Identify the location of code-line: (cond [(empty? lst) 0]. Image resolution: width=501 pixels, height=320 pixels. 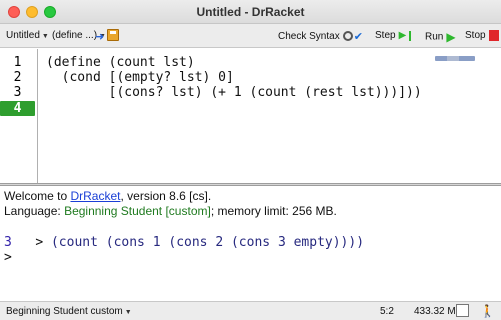
(140, 77).